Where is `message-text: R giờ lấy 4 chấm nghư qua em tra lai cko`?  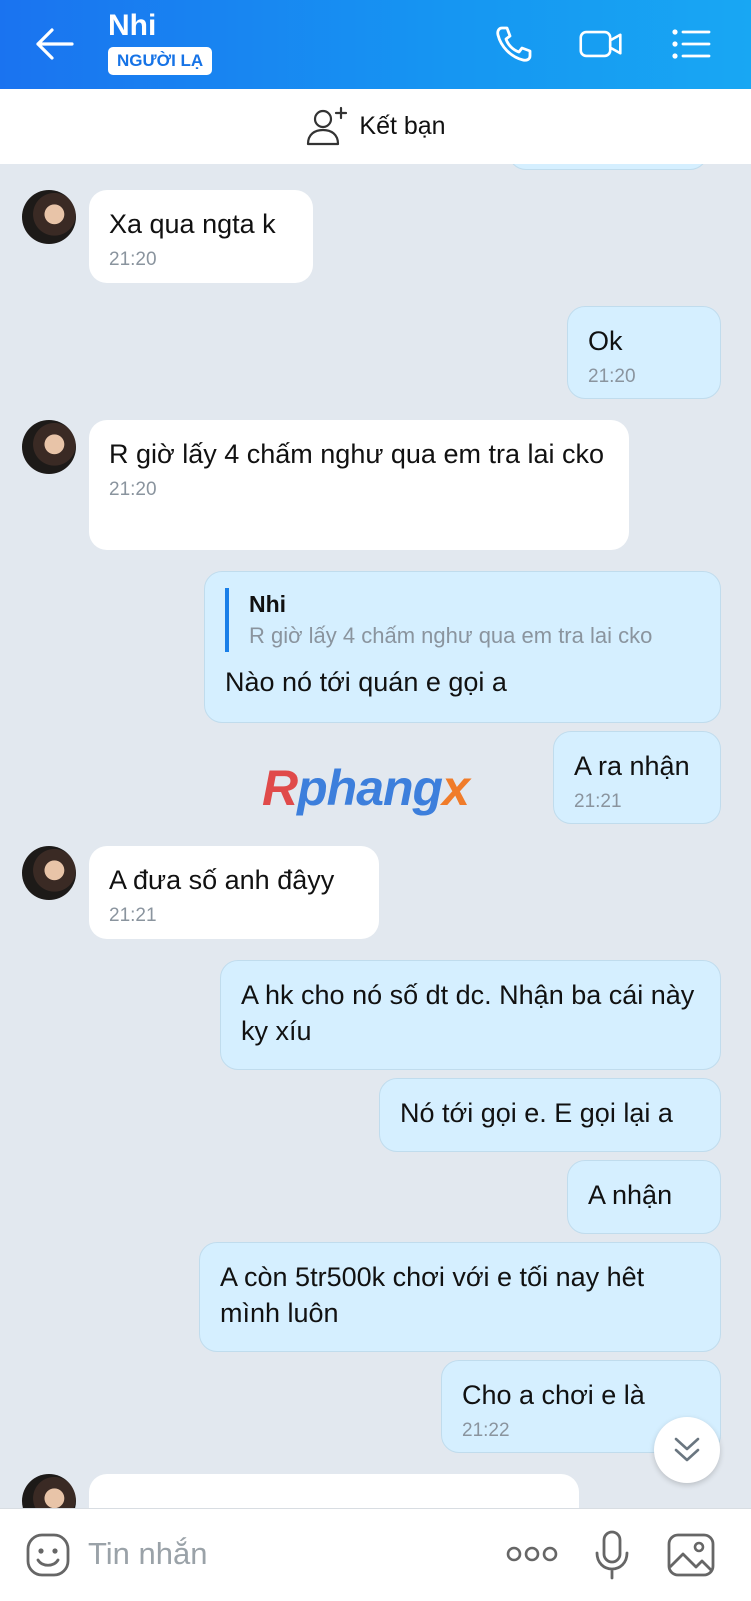
message-text: R giờ lấy 4 chấm nghư qua em tra lai cko is located at coordinates (357, 454).